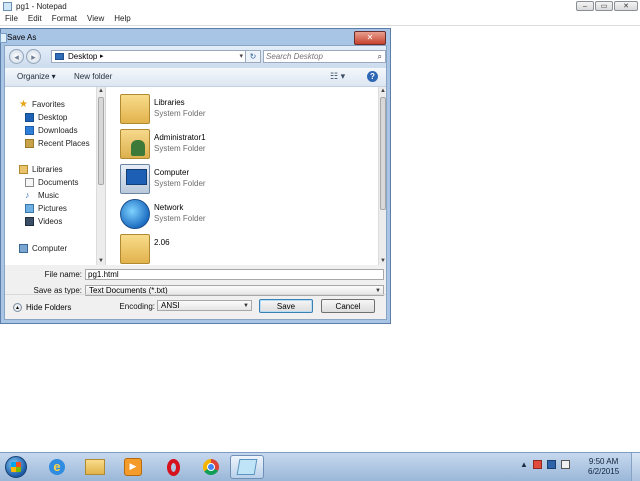  Describe the element at coordinates (29, 221) in the screenshot. I see `videos-icon` at that location.